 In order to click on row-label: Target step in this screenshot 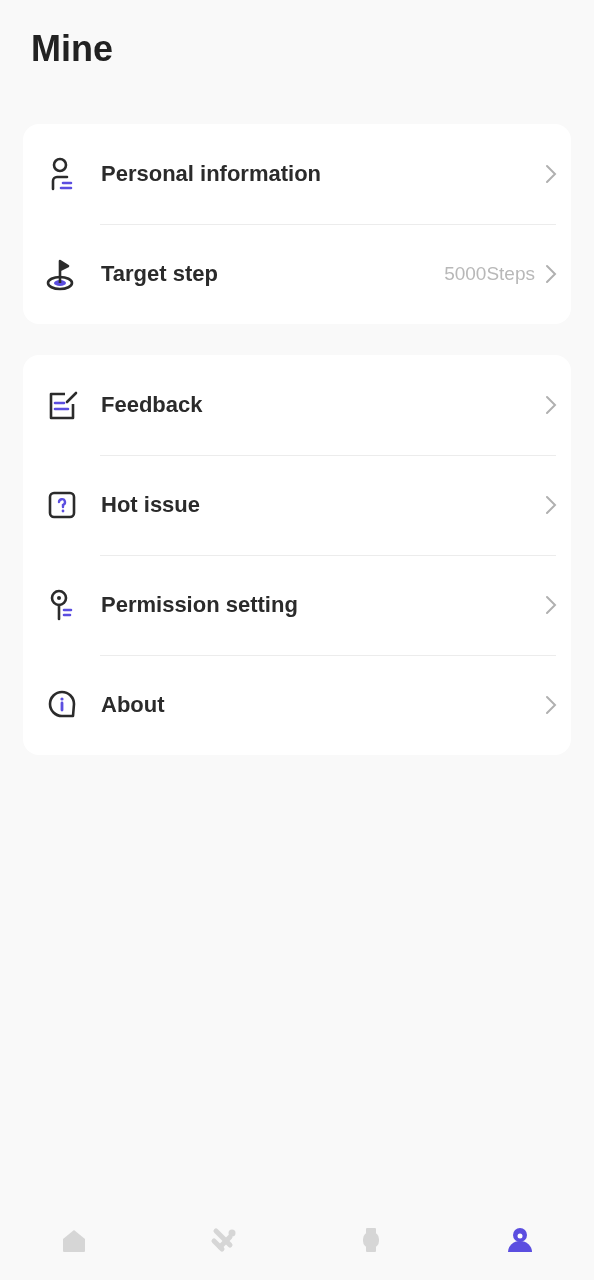, I will do `click(160, 274)`.